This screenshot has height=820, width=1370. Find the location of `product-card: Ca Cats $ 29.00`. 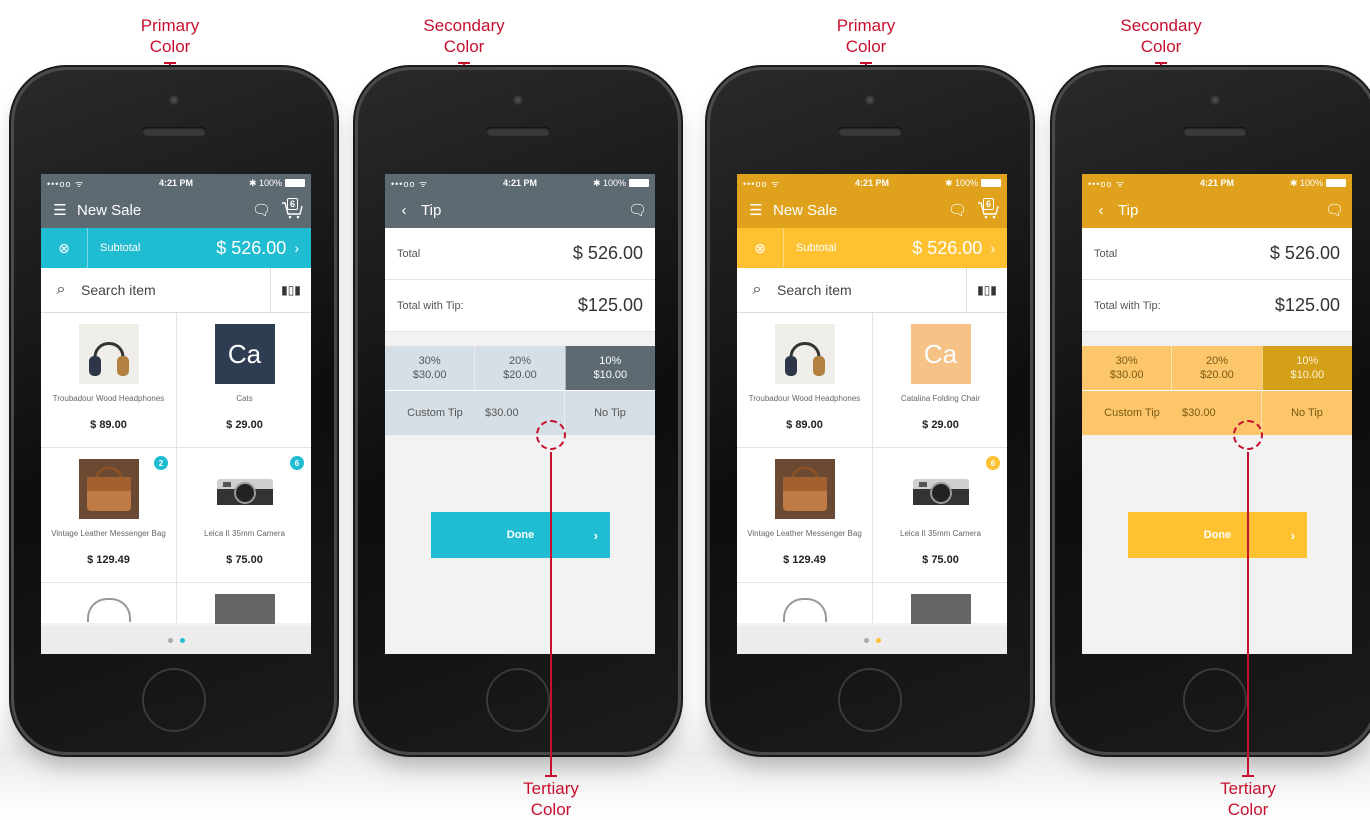

product-card: Ca Cats $ 29.00 is located at coordinates (244, 380).